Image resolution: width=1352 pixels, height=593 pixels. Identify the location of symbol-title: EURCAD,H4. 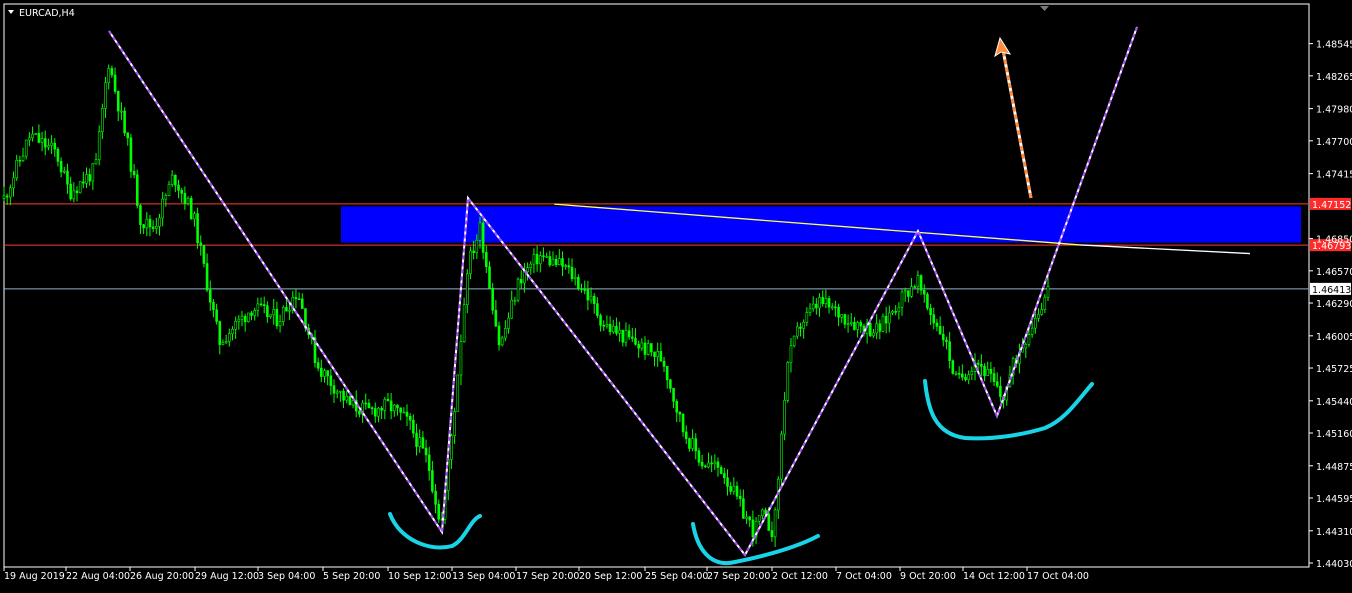
(47, 13).